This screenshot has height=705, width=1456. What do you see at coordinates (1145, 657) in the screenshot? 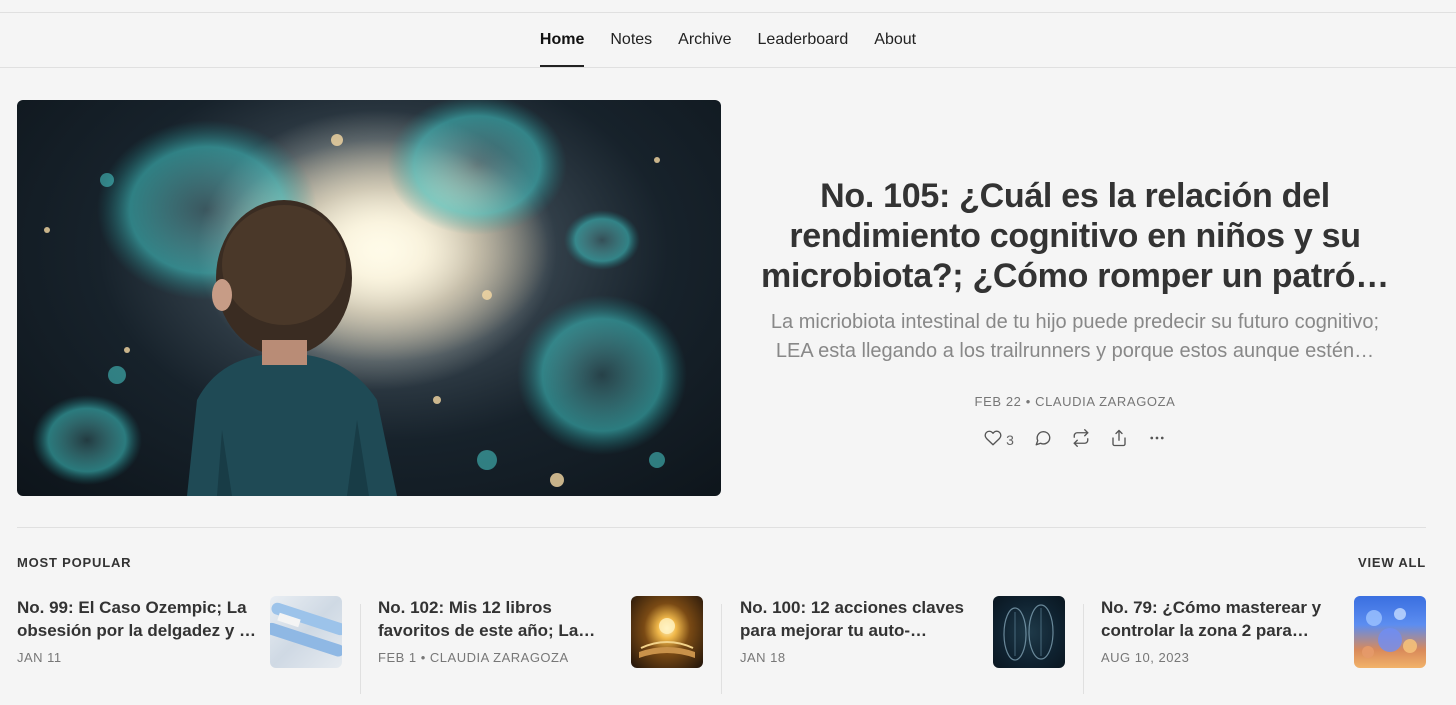
I see `post-meta: AUG 10, 2023` at bounding box center [1145, 657].